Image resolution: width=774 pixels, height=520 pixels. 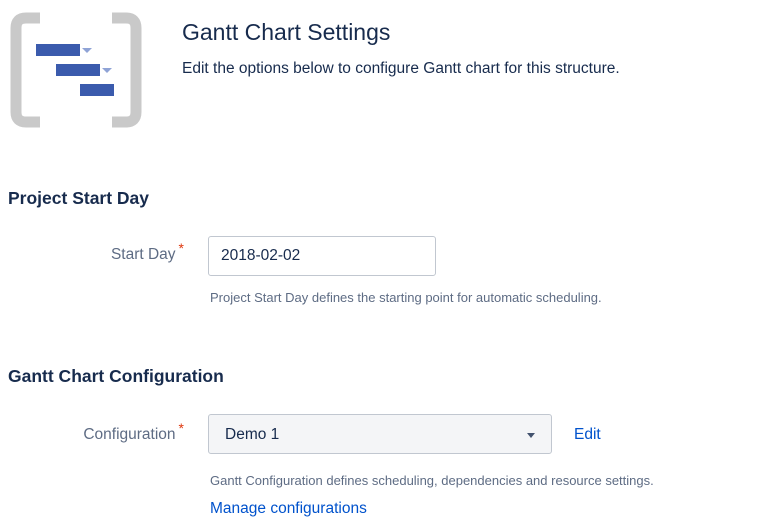 What do you see at coordinates (587, 435) in the screenshot?
I see `edit-configuration-link: Edit` at bounding box center [587, 435].